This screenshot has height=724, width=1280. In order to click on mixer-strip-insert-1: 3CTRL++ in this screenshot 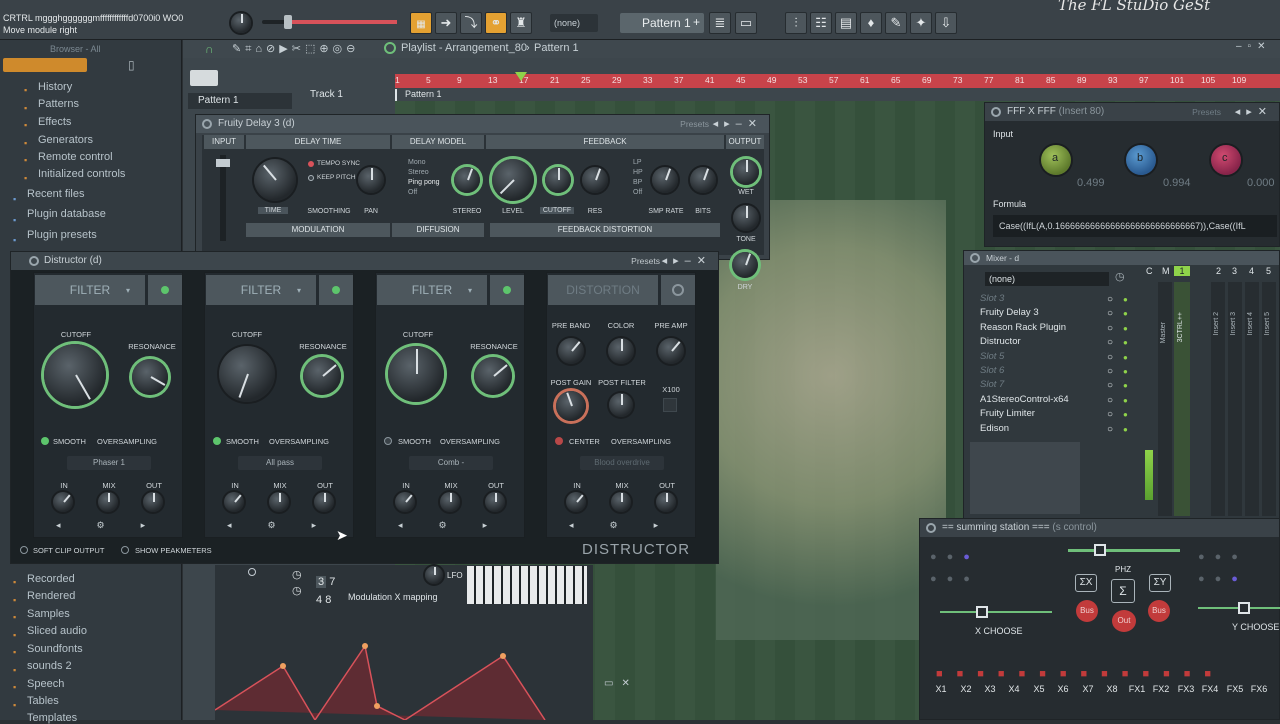, I will do `click(1182, 399)`.